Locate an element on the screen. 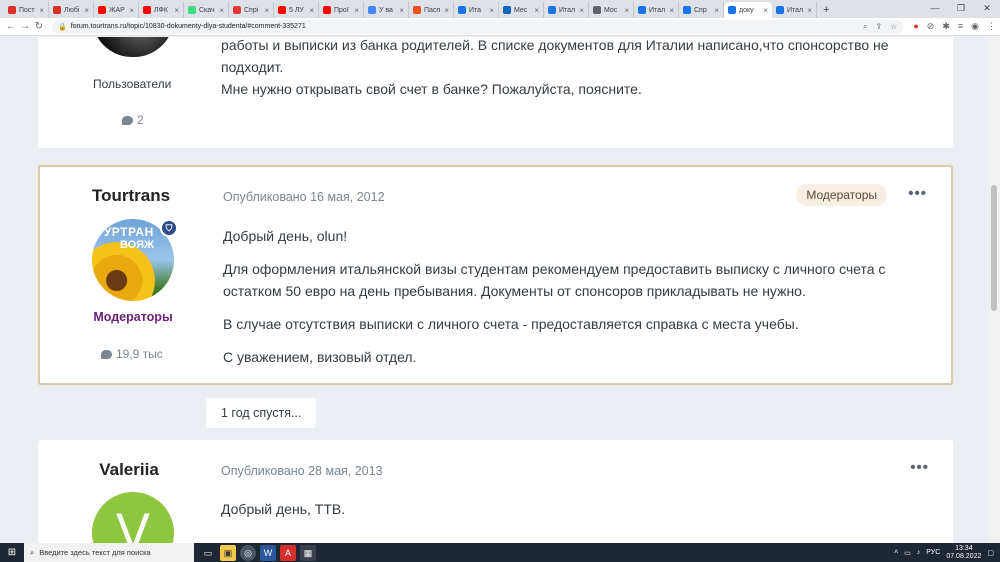 Image resolution: width=1000 pixels, height=562 pixels. post-count: 2 is located at coordinates (133, 120).